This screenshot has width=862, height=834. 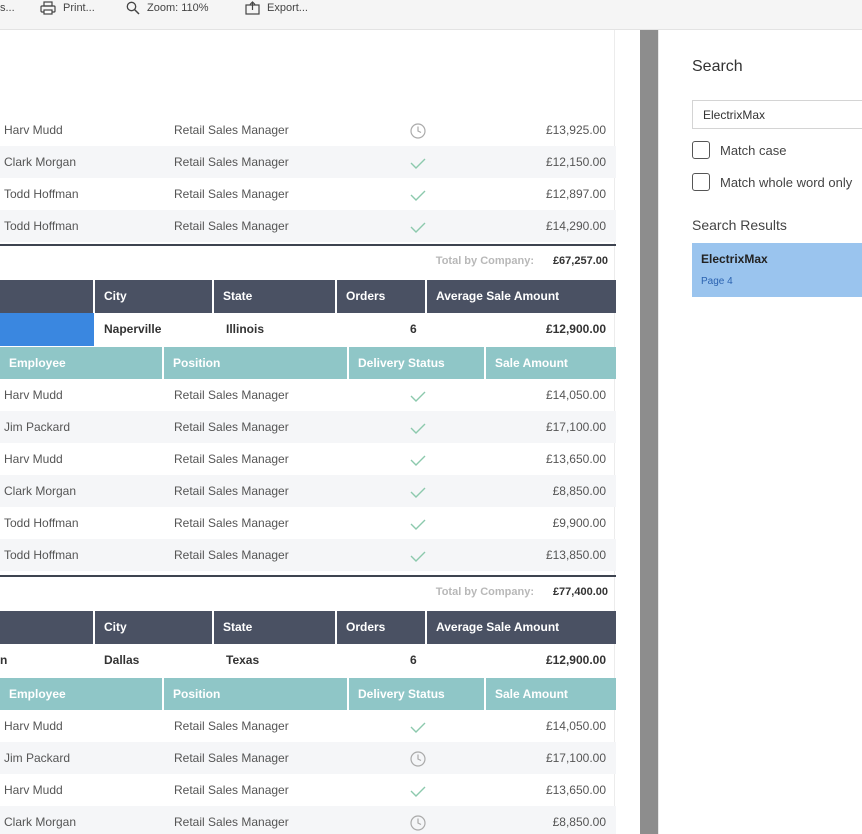 What do you see at coordinates (133, 329) in the screenshot?
I see `city-value: Naperville` at bounding box center [133, 329].